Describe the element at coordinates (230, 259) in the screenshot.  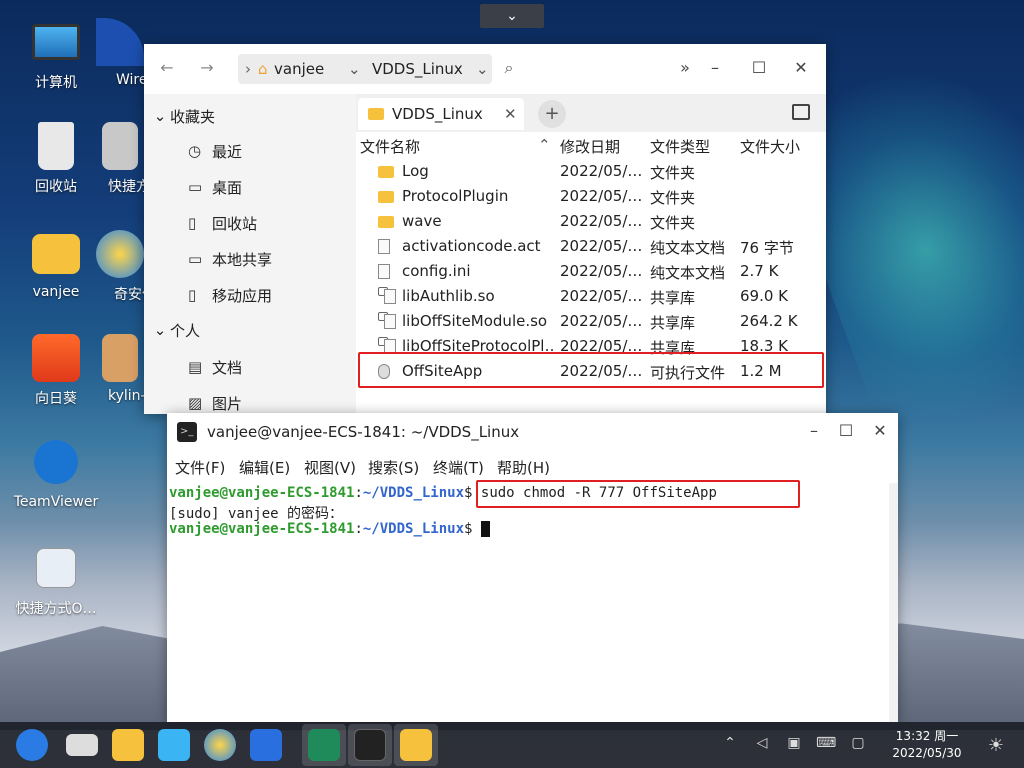
I see `sidebar-item-local-share: ▭ 本地共享` at that location.